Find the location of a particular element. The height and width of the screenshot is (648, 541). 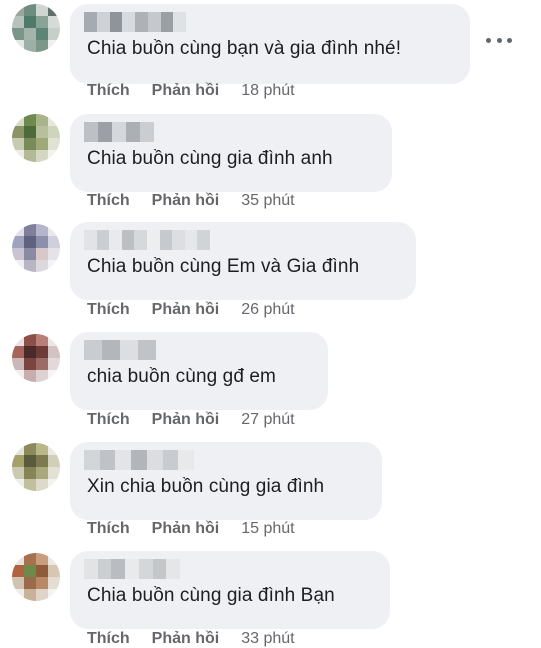

comment-actions: Thích Phản hồi 33 phút is located at coordinates (191, 639).